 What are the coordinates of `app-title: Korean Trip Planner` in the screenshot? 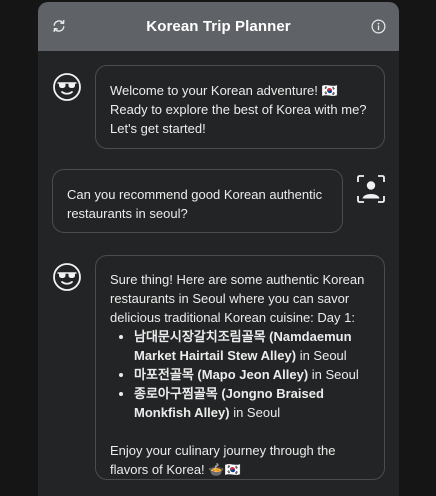 It's located at (218, 26).